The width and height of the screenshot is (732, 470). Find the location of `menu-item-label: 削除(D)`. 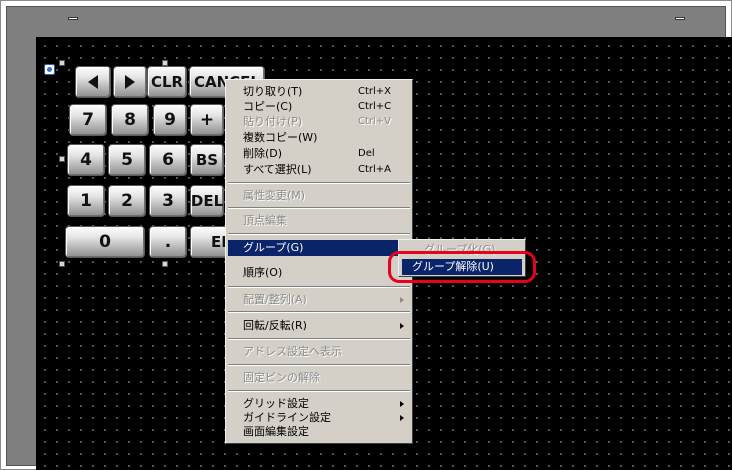

menu-item-label: 削除(D) is located at coordinates (263, 153).